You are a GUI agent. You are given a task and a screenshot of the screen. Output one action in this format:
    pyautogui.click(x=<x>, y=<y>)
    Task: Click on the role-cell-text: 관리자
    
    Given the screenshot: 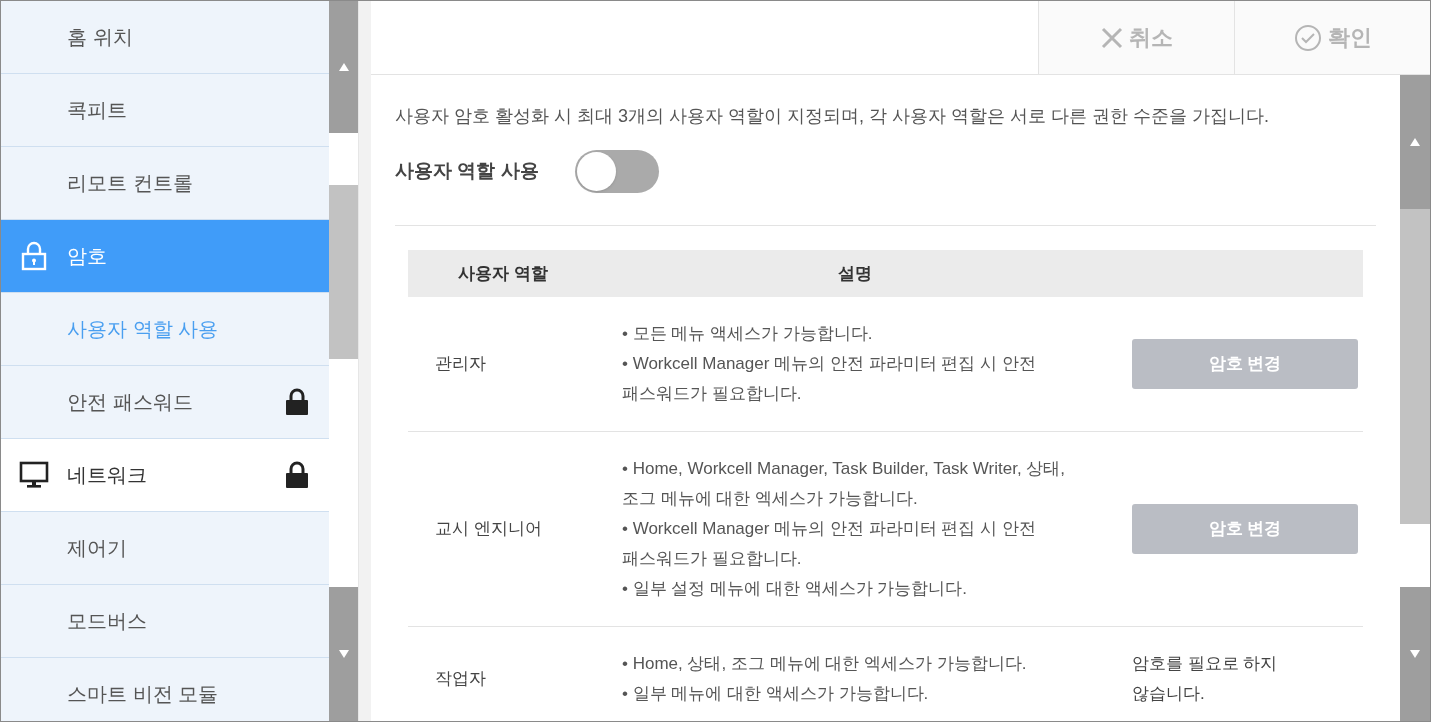 What is the action you would take?
    pyautogui.click(x=460, y=364)
    